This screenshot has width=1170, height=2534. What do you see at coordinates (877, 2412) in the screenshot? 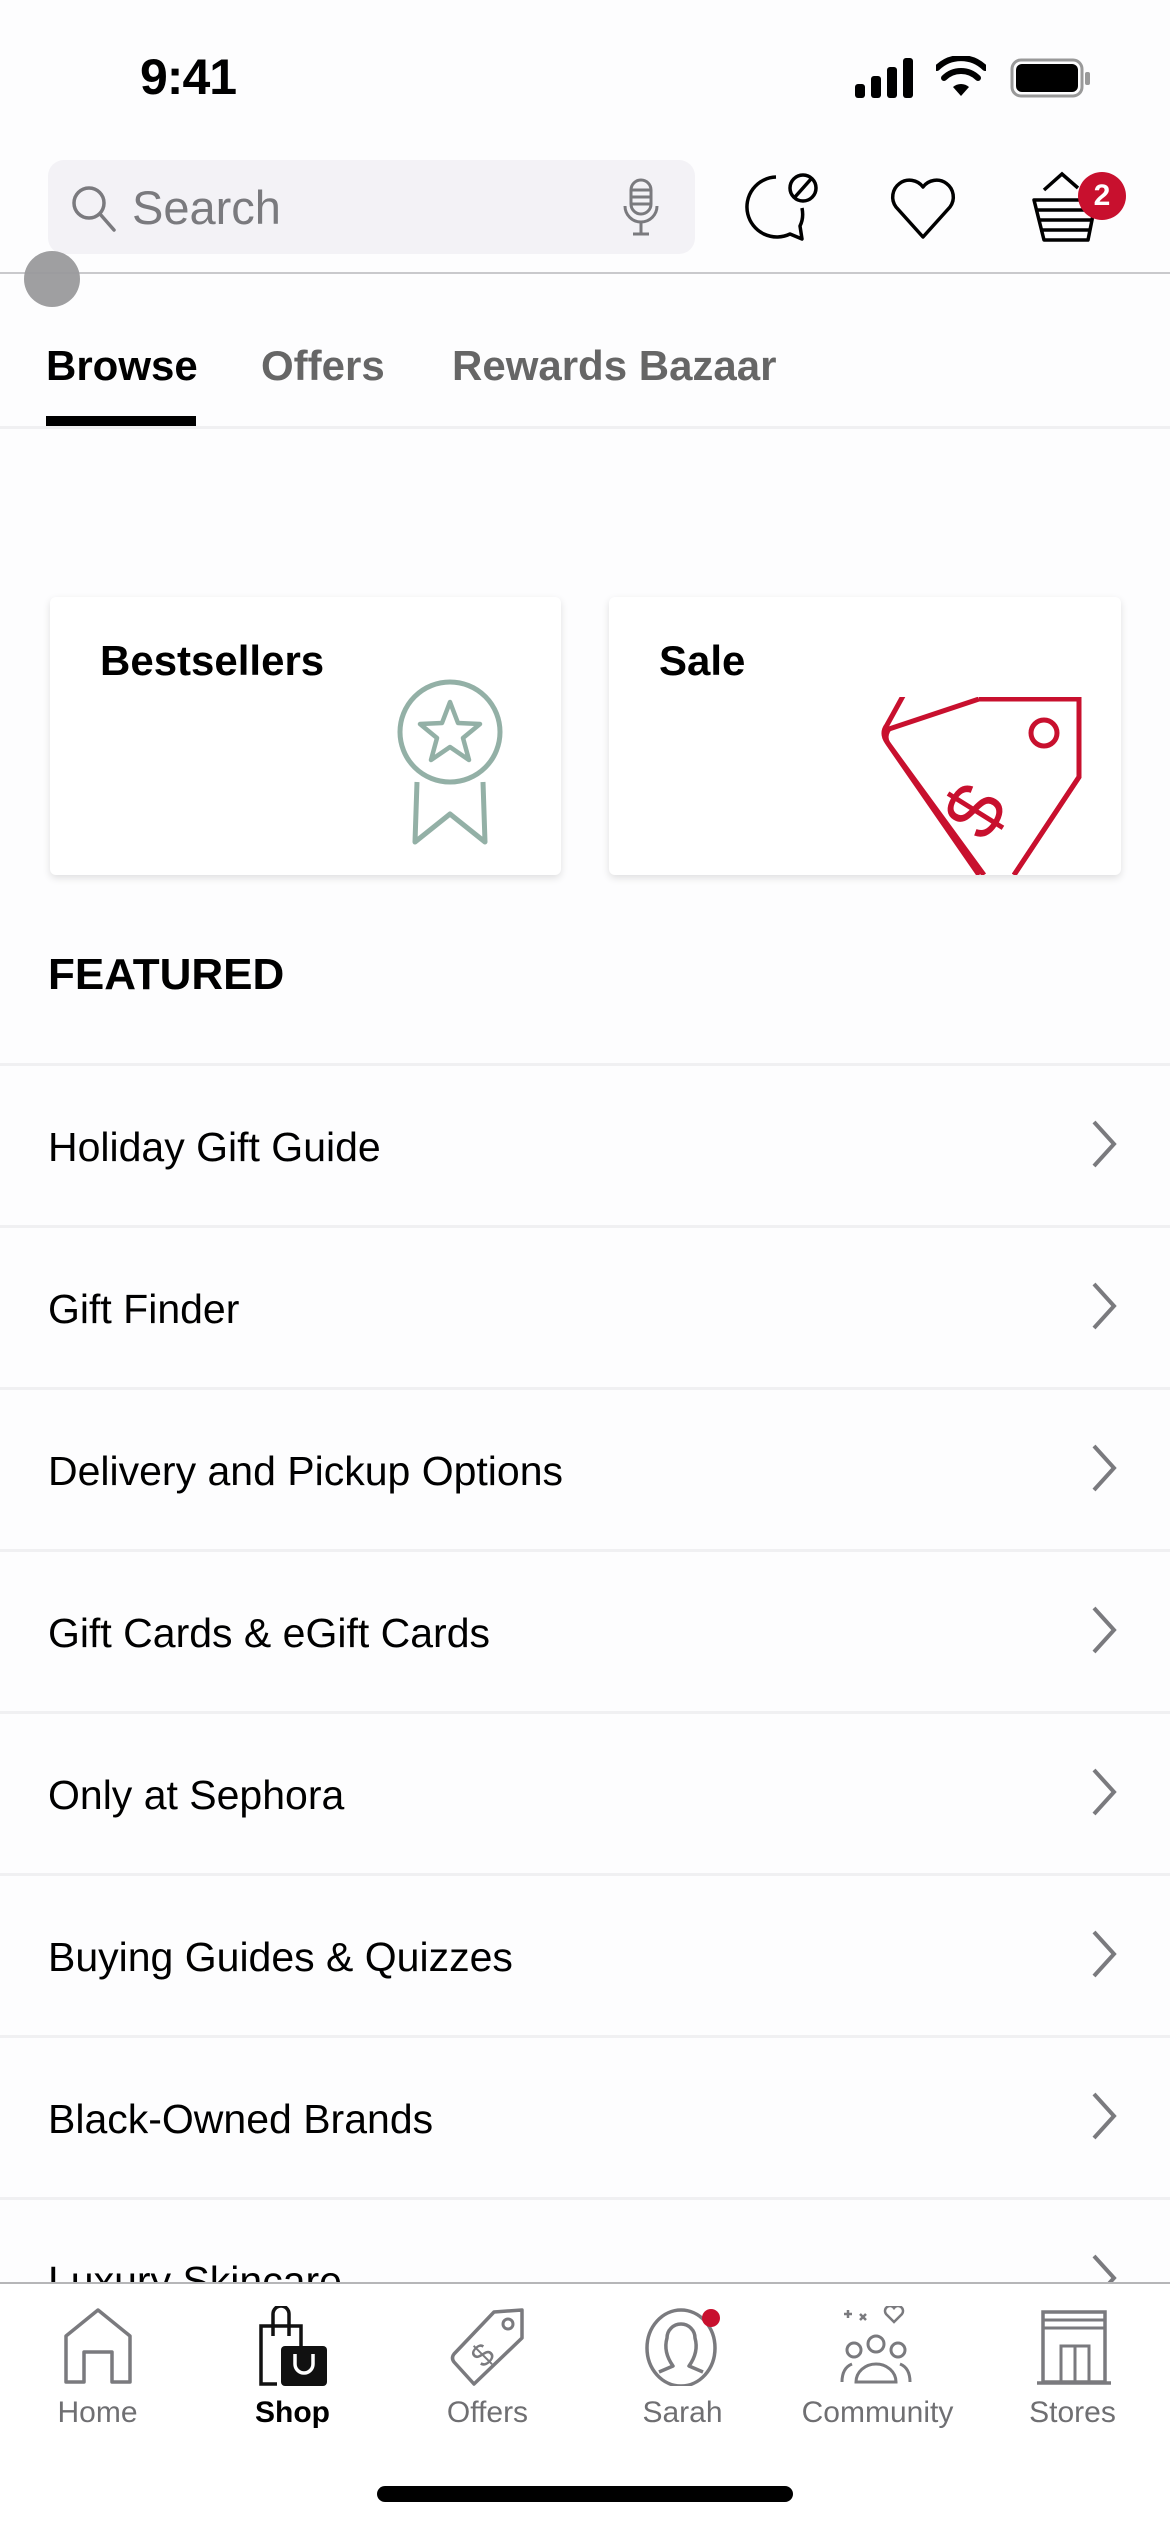
I see `nav-label: Community` at bounding box center [877, 2412].